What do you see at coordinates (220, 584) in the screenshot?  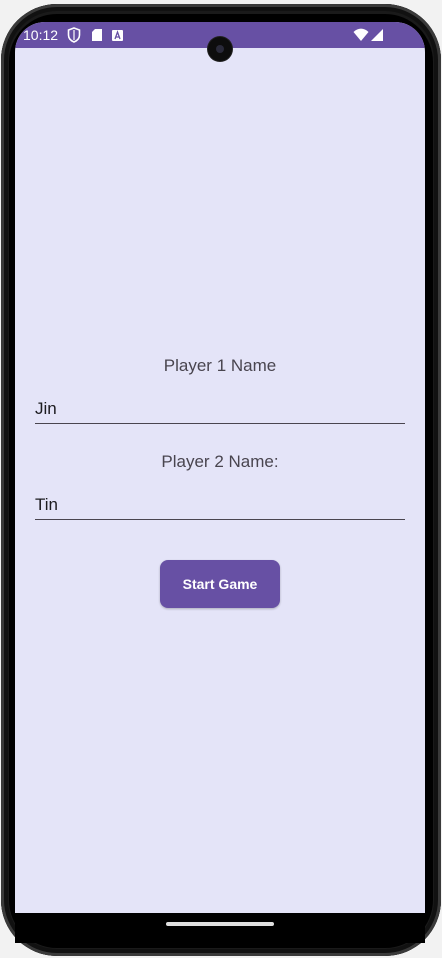 I see `start-game-button: Start Game` at bounding box center [220, 584].